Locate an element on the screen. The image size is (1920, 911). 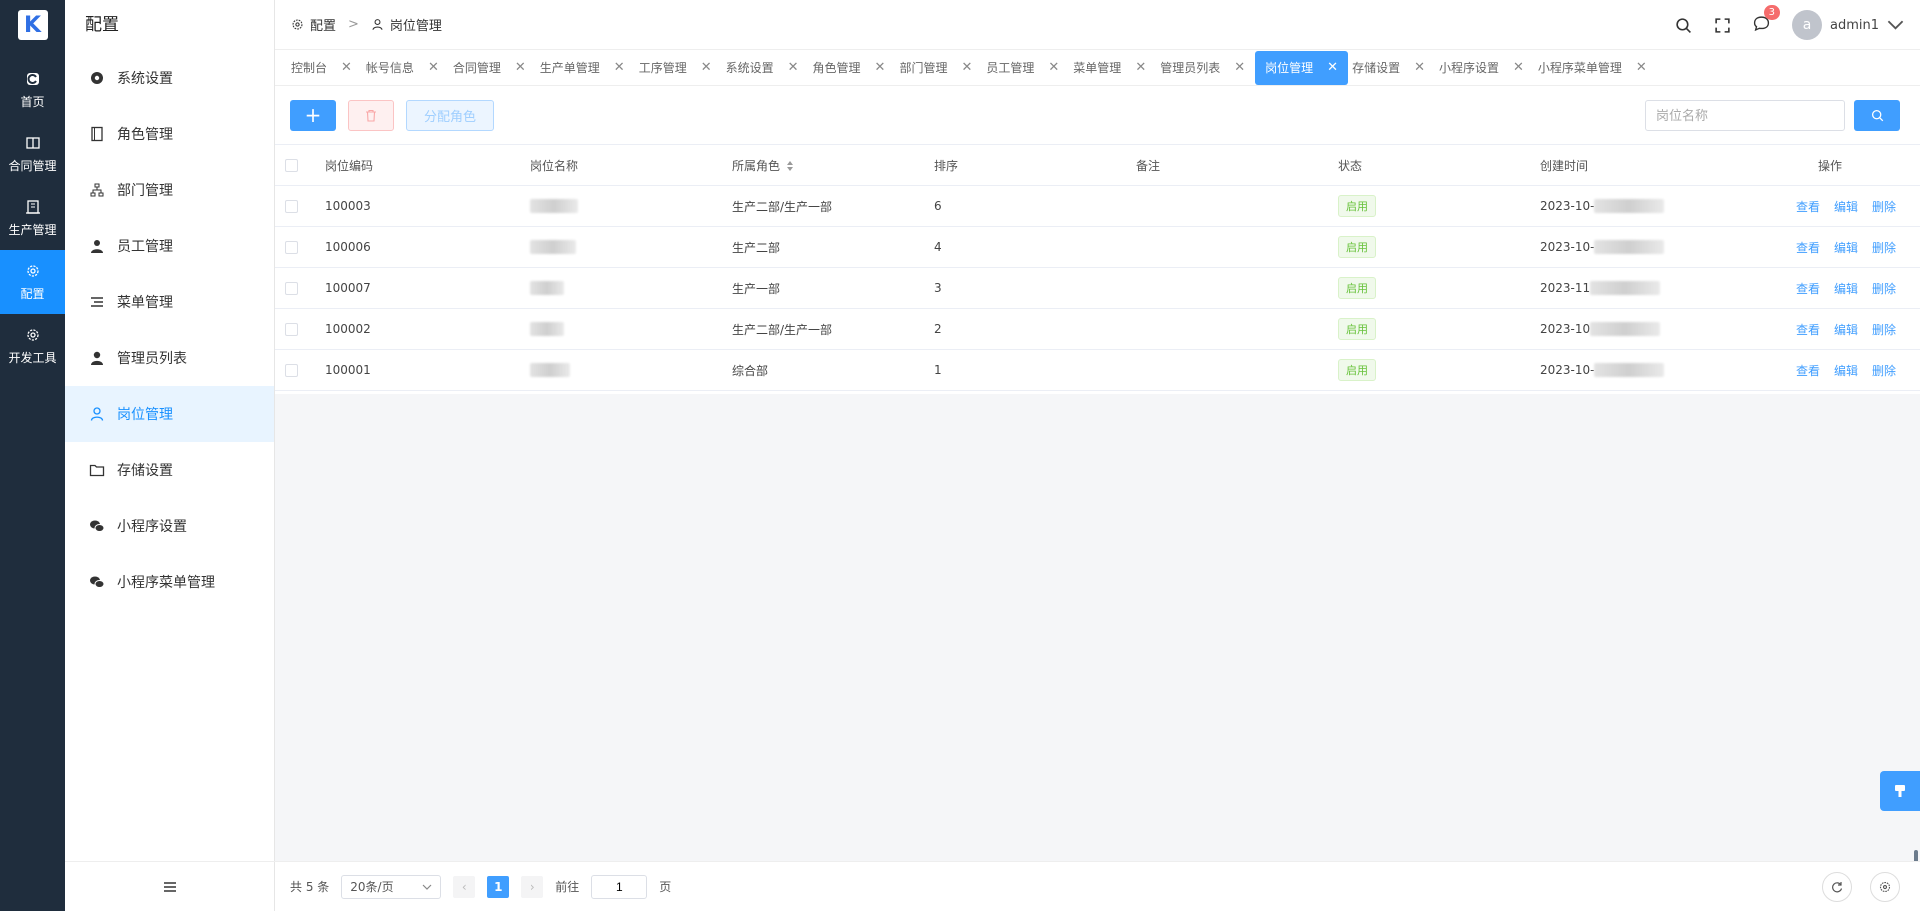
collapse-menu-button is located at coordinates (170, 886).